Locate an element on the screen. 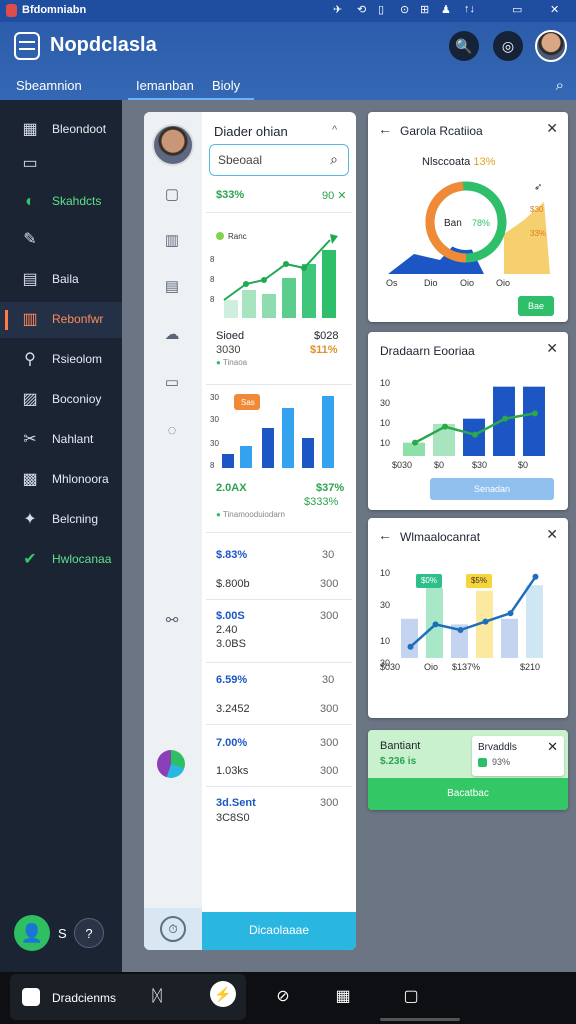 The image size is (576, 1024). user-avatar: 👤 is located at coordinates (32, 933).